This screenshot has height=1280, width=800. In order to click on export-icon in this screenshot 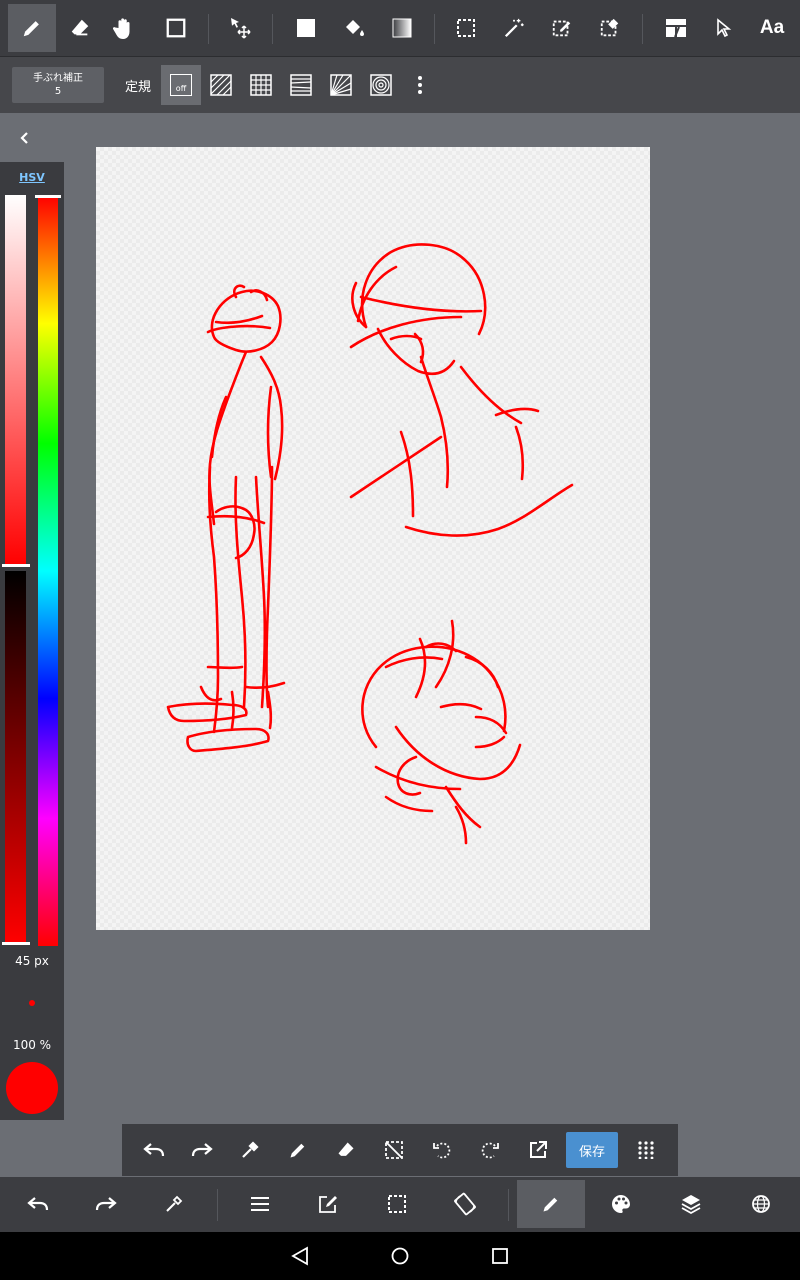, I will do `click(538, 1150)`.